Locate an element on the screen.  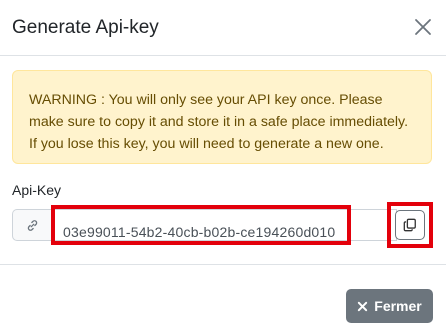
modal-title: Generate Api-key is located at coordinates (85, 27).